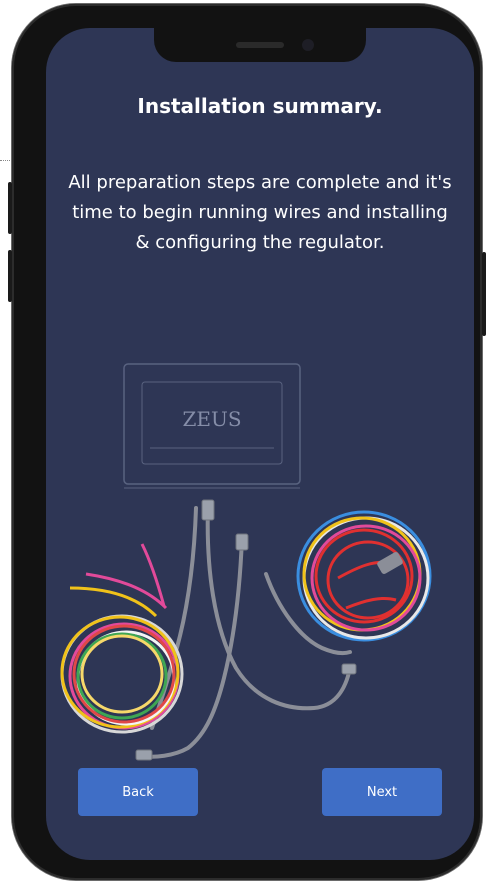 This screenshot has height=882, width=492. Describe the element at coordinates (260, 106) in the screenshot. I see `page-title: Installation summary.` at that location.